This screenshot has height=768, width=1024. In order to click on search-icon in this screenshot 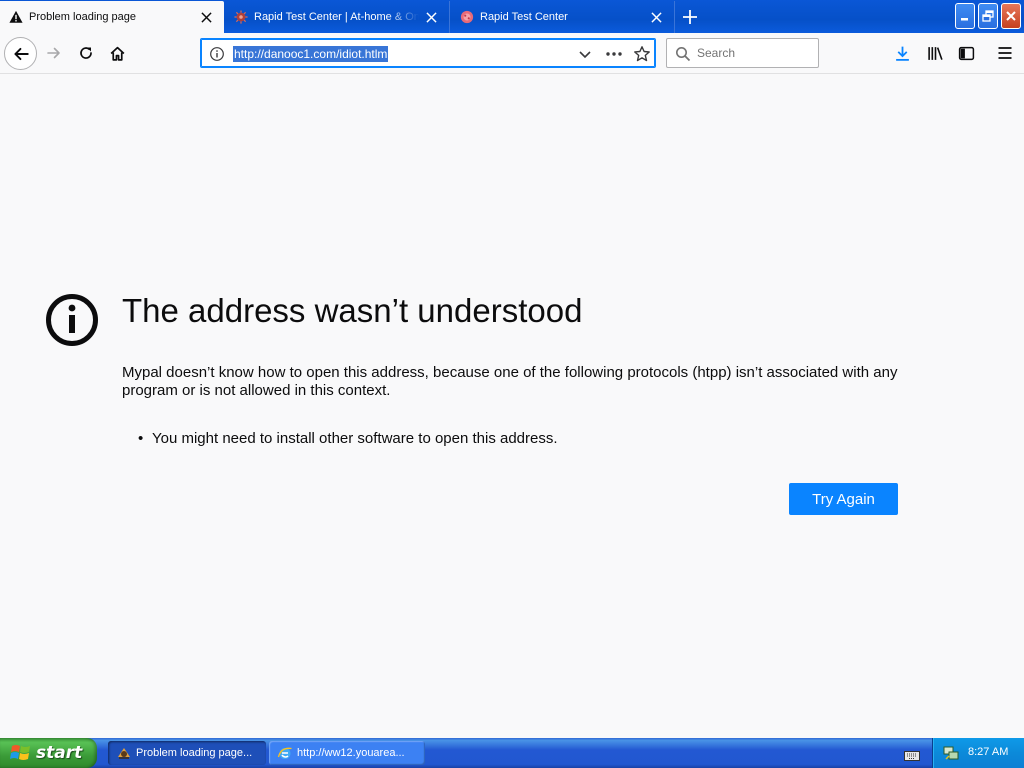, I will do `click(683, 54)`.